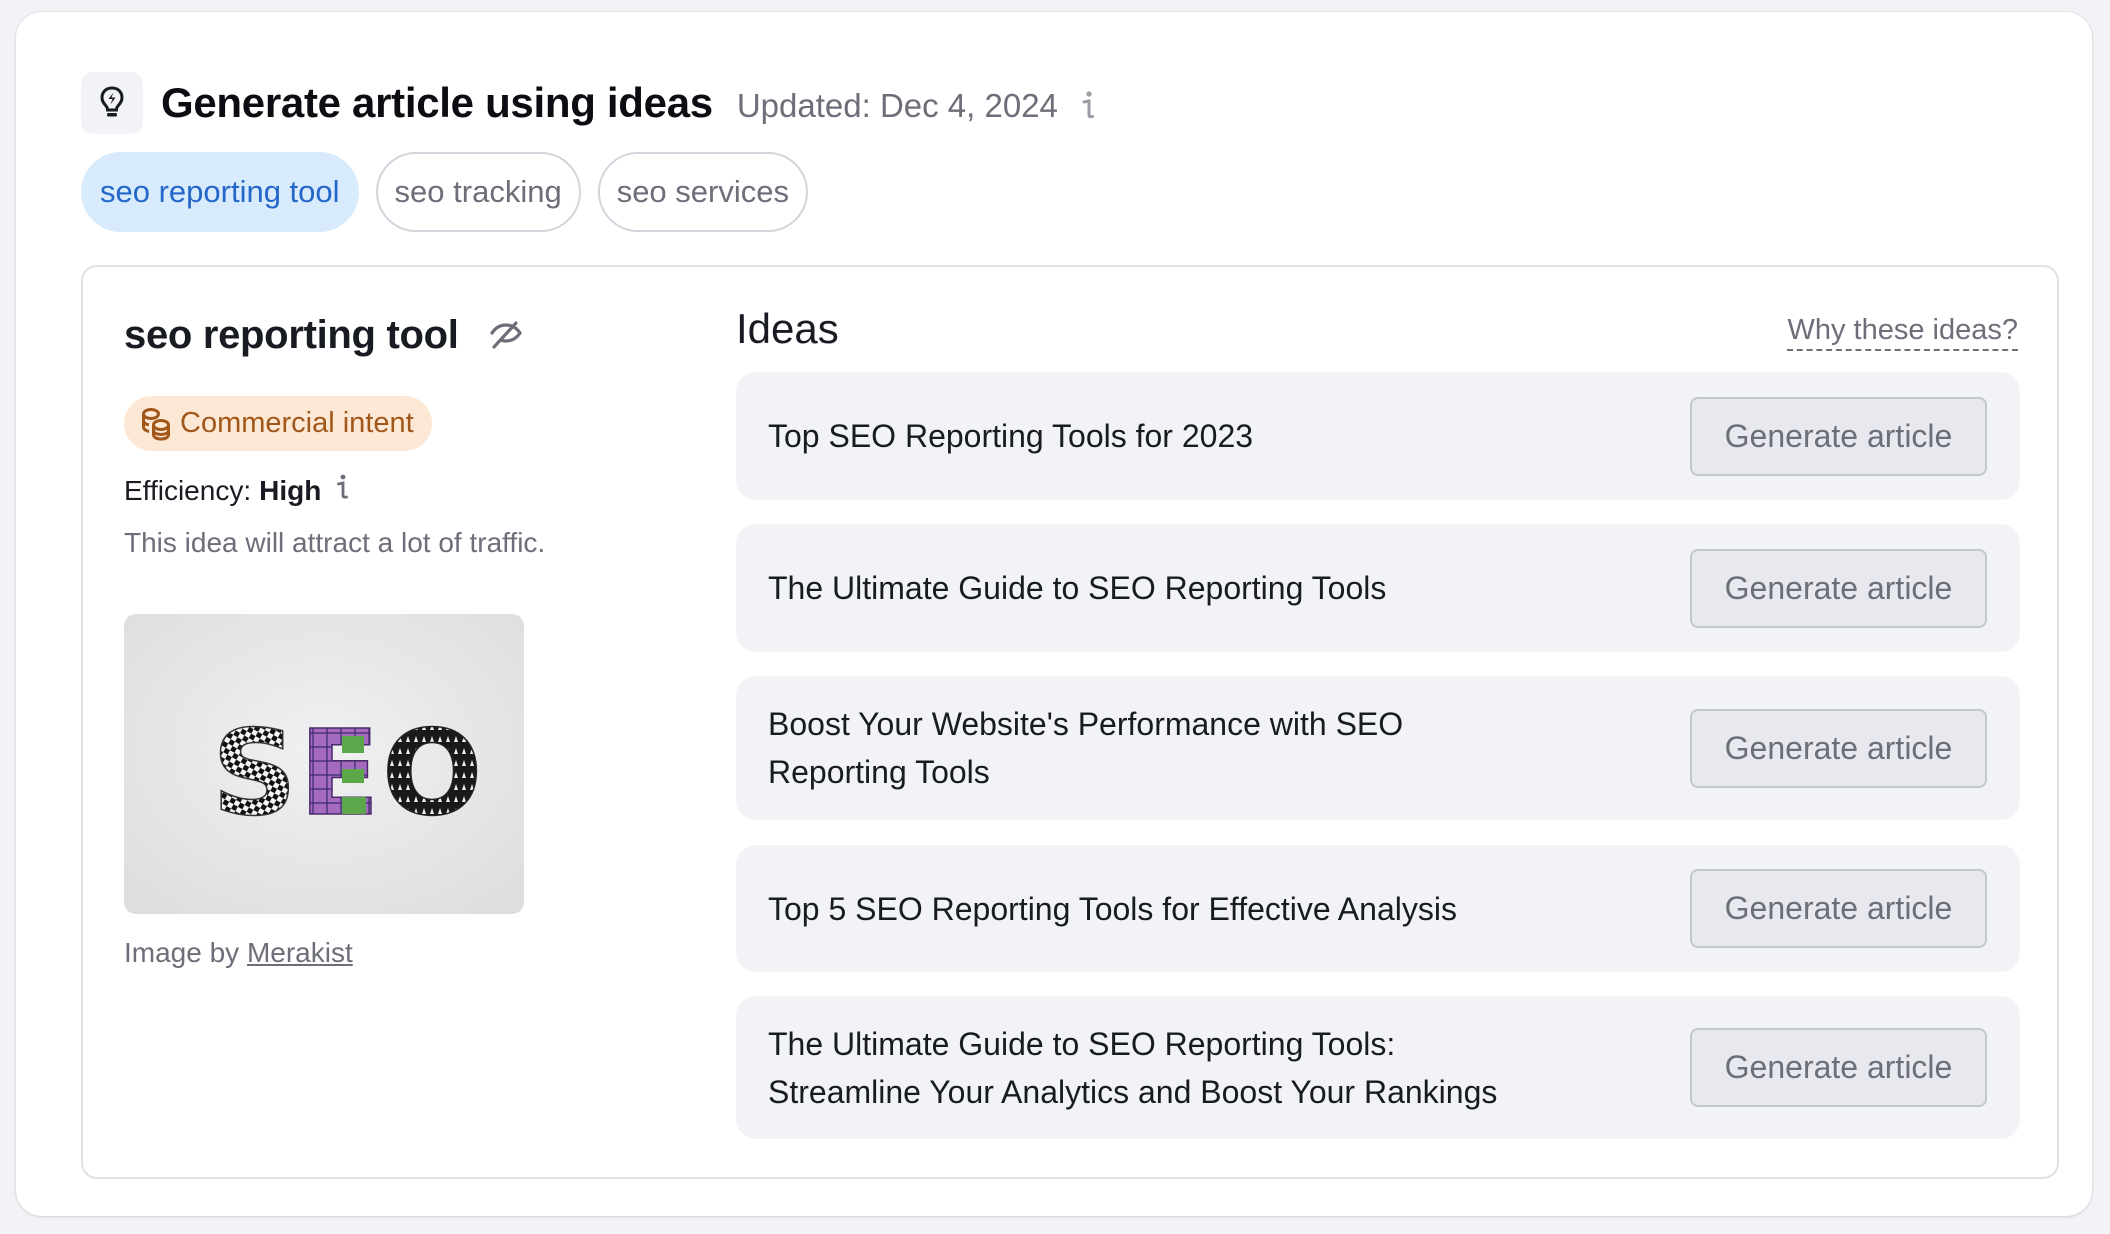 The width and height of the screenshot is (2110, 1234). What do you see at coordinates (897, 105) in the screenshot?
I see `updated-date: Updated: Dec 4, 2024` at bounding box center [897, 105].